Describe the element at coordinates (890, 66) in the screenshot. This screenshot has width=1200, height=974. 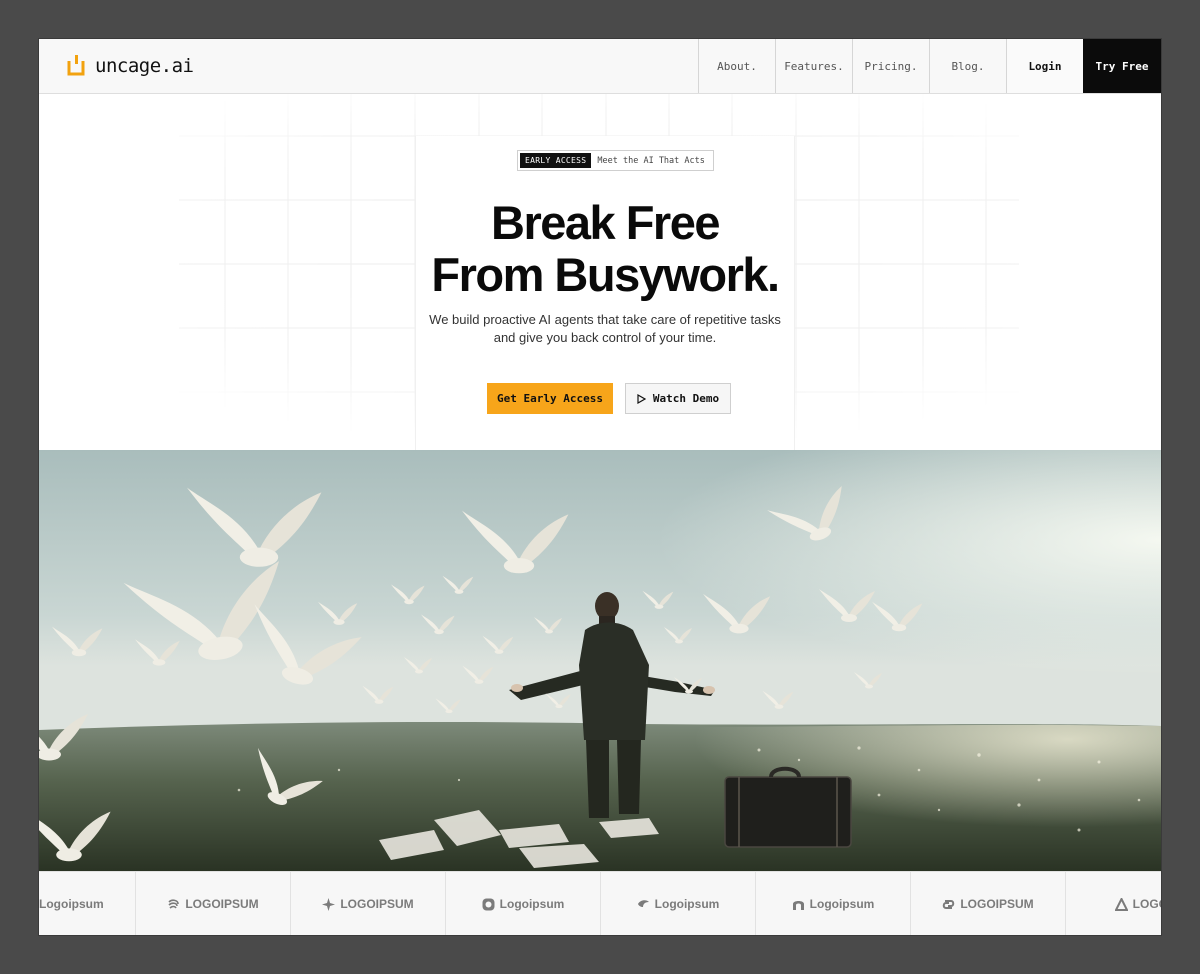
I see `nav-link-pricing: Pricing.` at that location.